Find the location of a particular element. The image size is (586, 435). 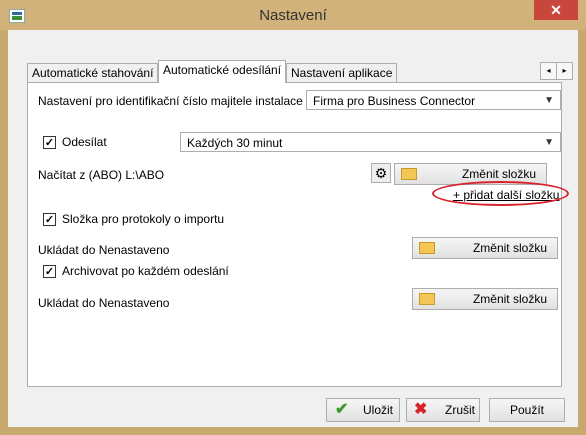

tab-app-settings: Nastavení aplikace is located at coordinates (342, 72).